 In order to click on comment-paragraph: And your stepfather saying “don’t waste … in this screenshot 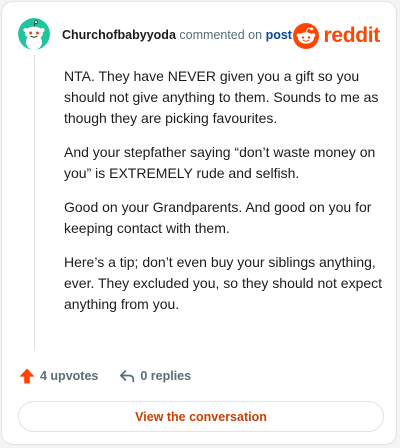, I will do `click(220, 162)`.